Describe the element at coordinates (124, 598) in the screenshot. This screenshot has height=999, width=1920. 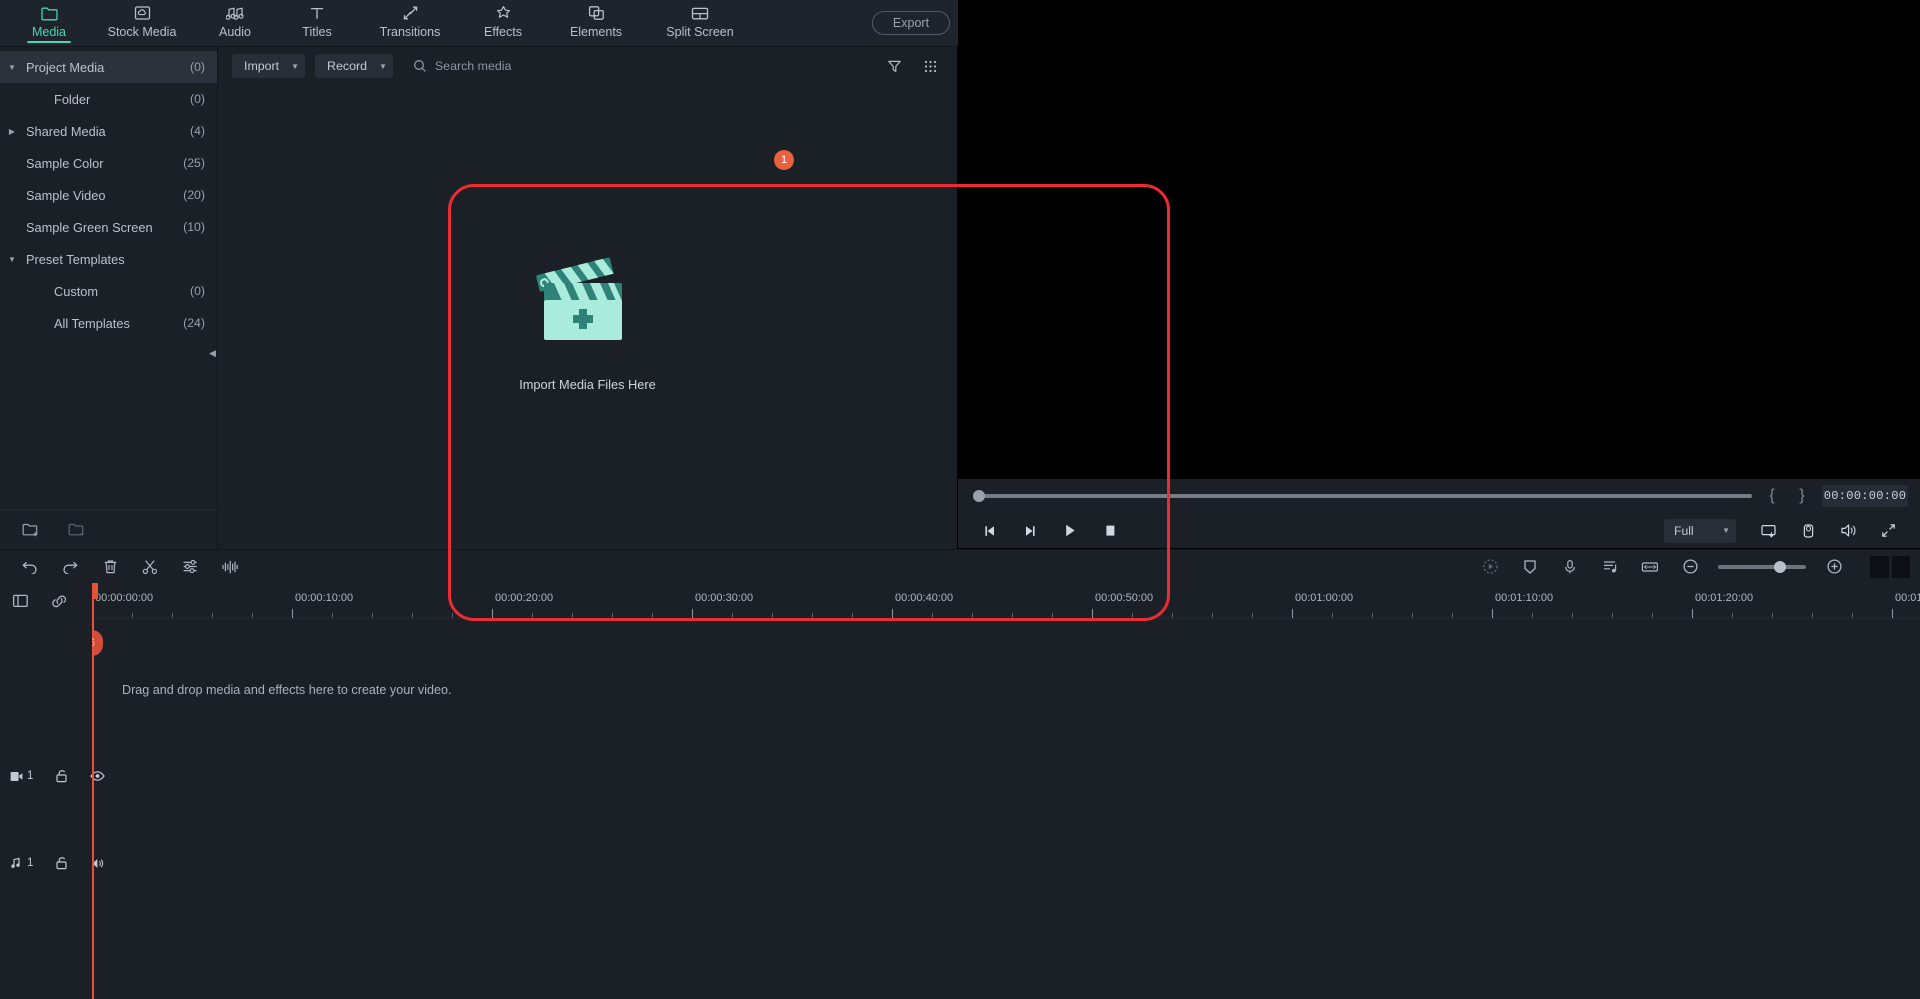
I see `ruler-label: 00:00:00:00` at that location.